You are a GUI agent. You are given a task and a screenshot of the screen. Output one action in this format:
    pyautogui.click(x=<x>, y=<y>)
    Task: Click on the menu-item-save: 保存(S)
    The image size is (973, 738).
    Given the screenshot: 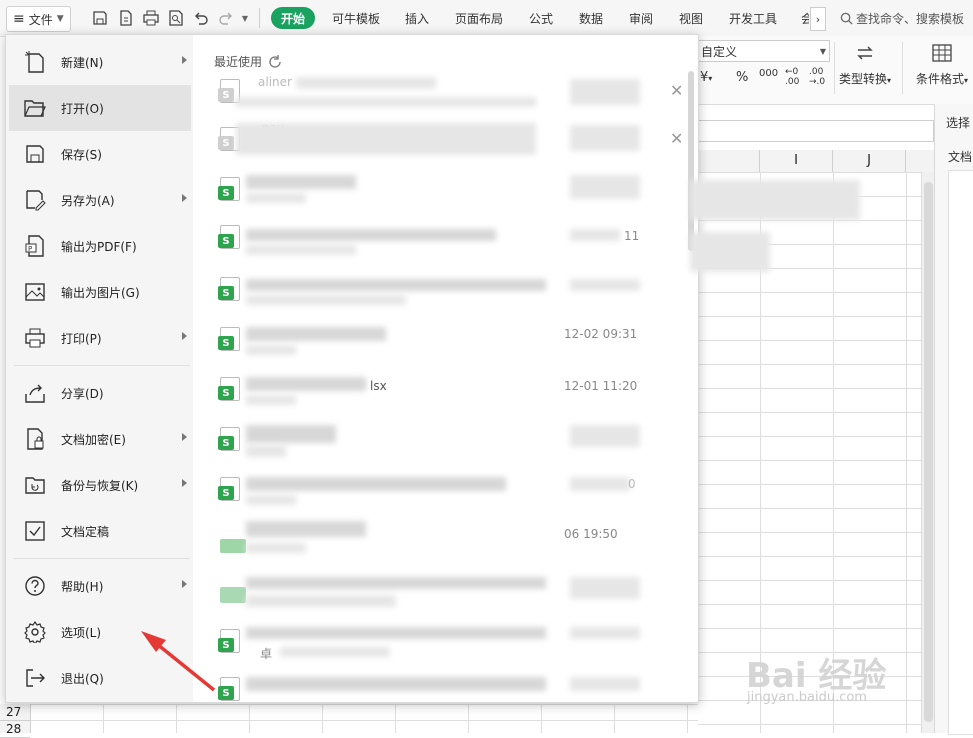 What is the action you would take?
    pyautogui.click(x=100, y=154)
    